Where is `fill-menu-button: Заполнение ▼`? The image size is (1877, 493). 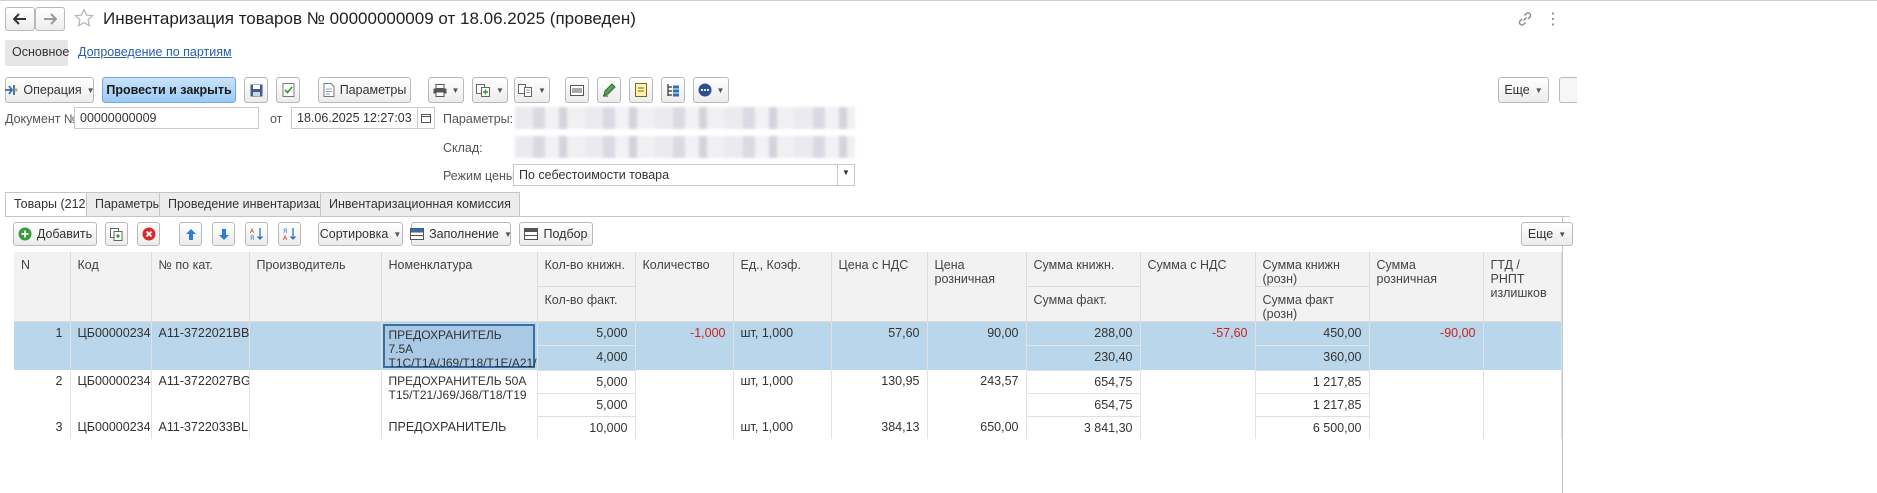
fill-menu-button: Заполнение ▼ is located at coordinates (461, 234).